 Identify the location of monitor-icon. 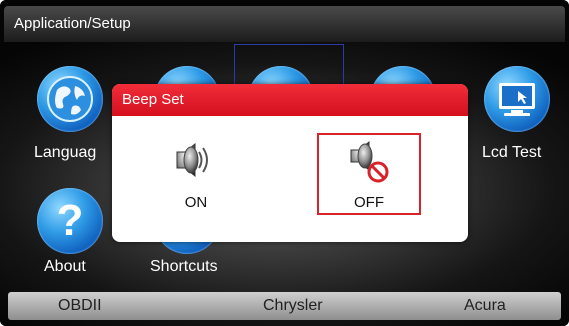
(517, 99).